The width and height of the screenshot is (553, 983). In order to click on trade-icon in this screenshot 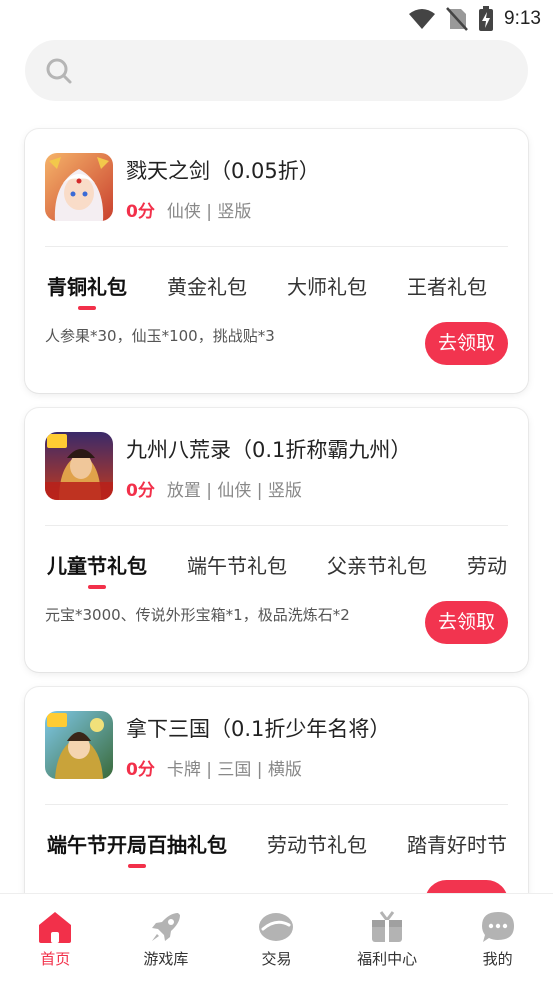, I will do `click(276, 927)`.